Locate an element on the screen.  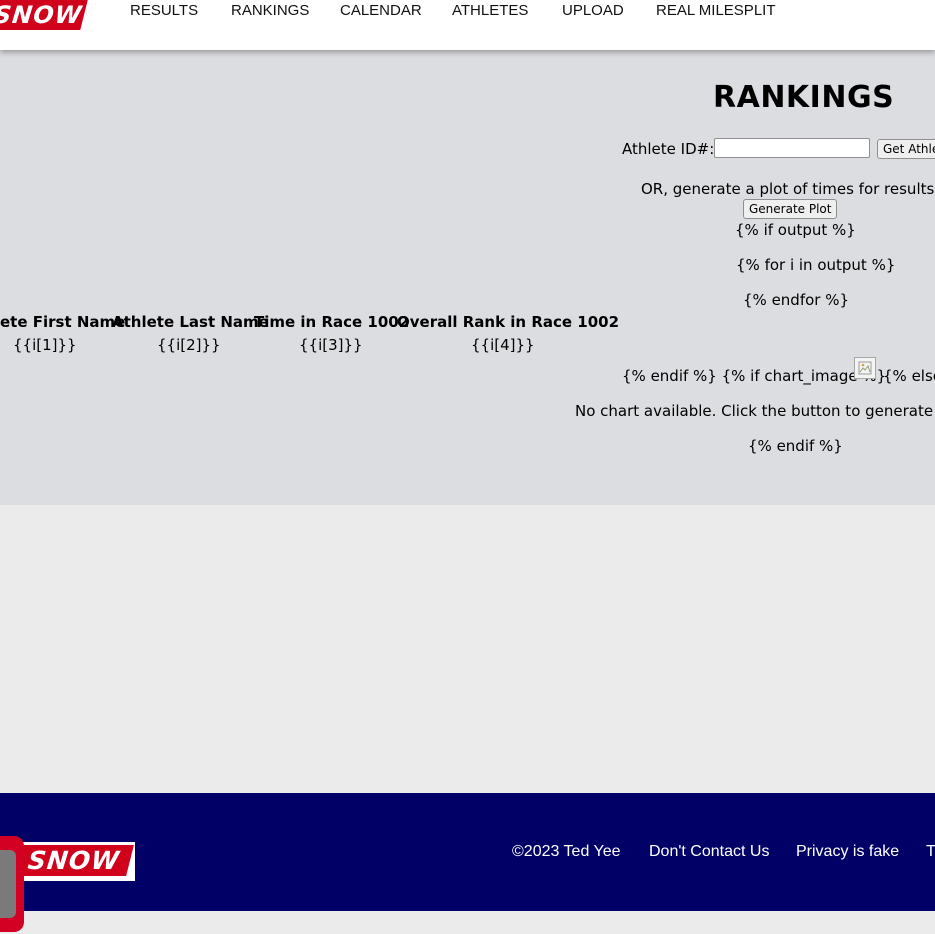
generate-plot-button: Generate Plot is located at coordinates (790, 209).